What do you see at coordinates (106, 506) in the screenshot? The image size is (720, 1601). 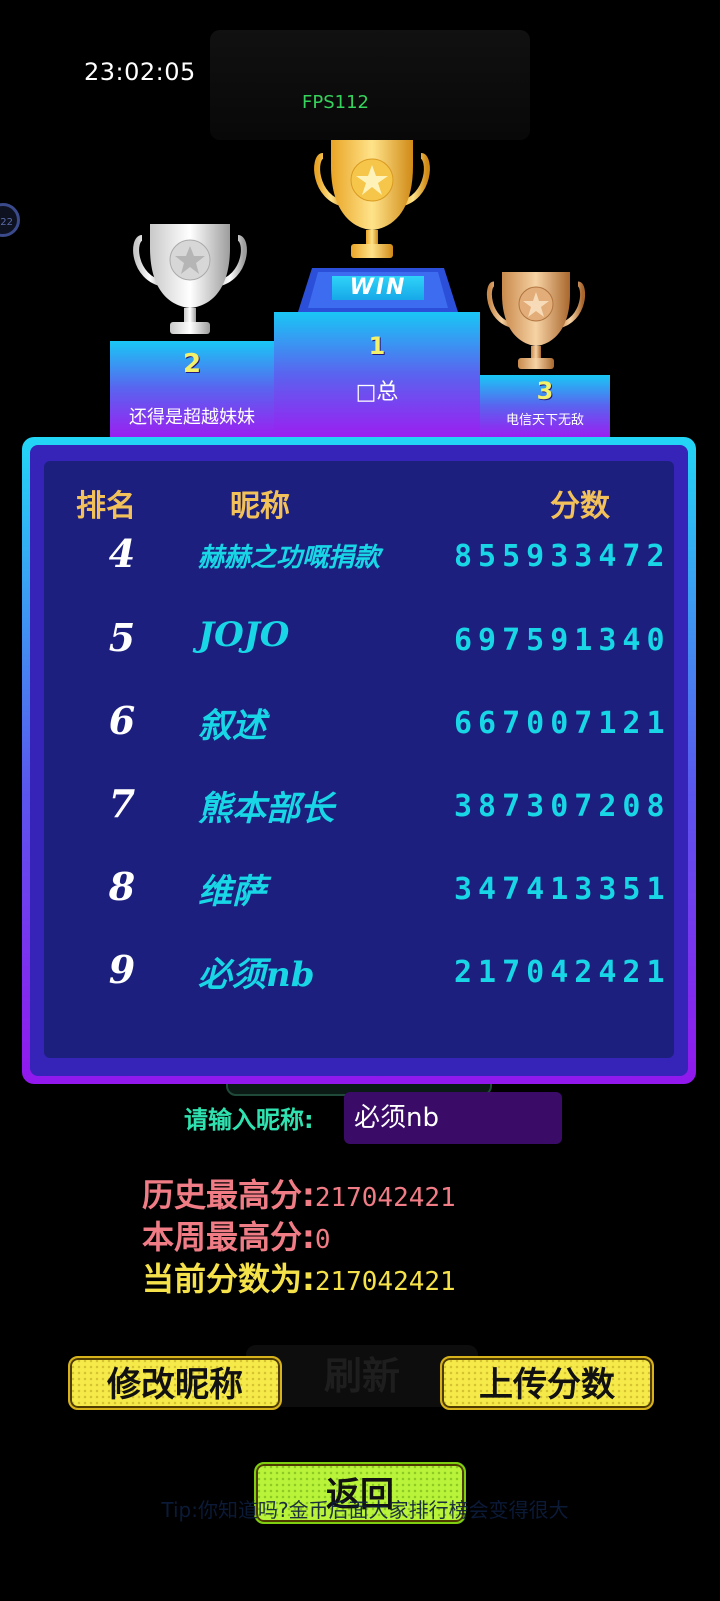 I see `header-rank: 排名` at bounding box center [106, 506].